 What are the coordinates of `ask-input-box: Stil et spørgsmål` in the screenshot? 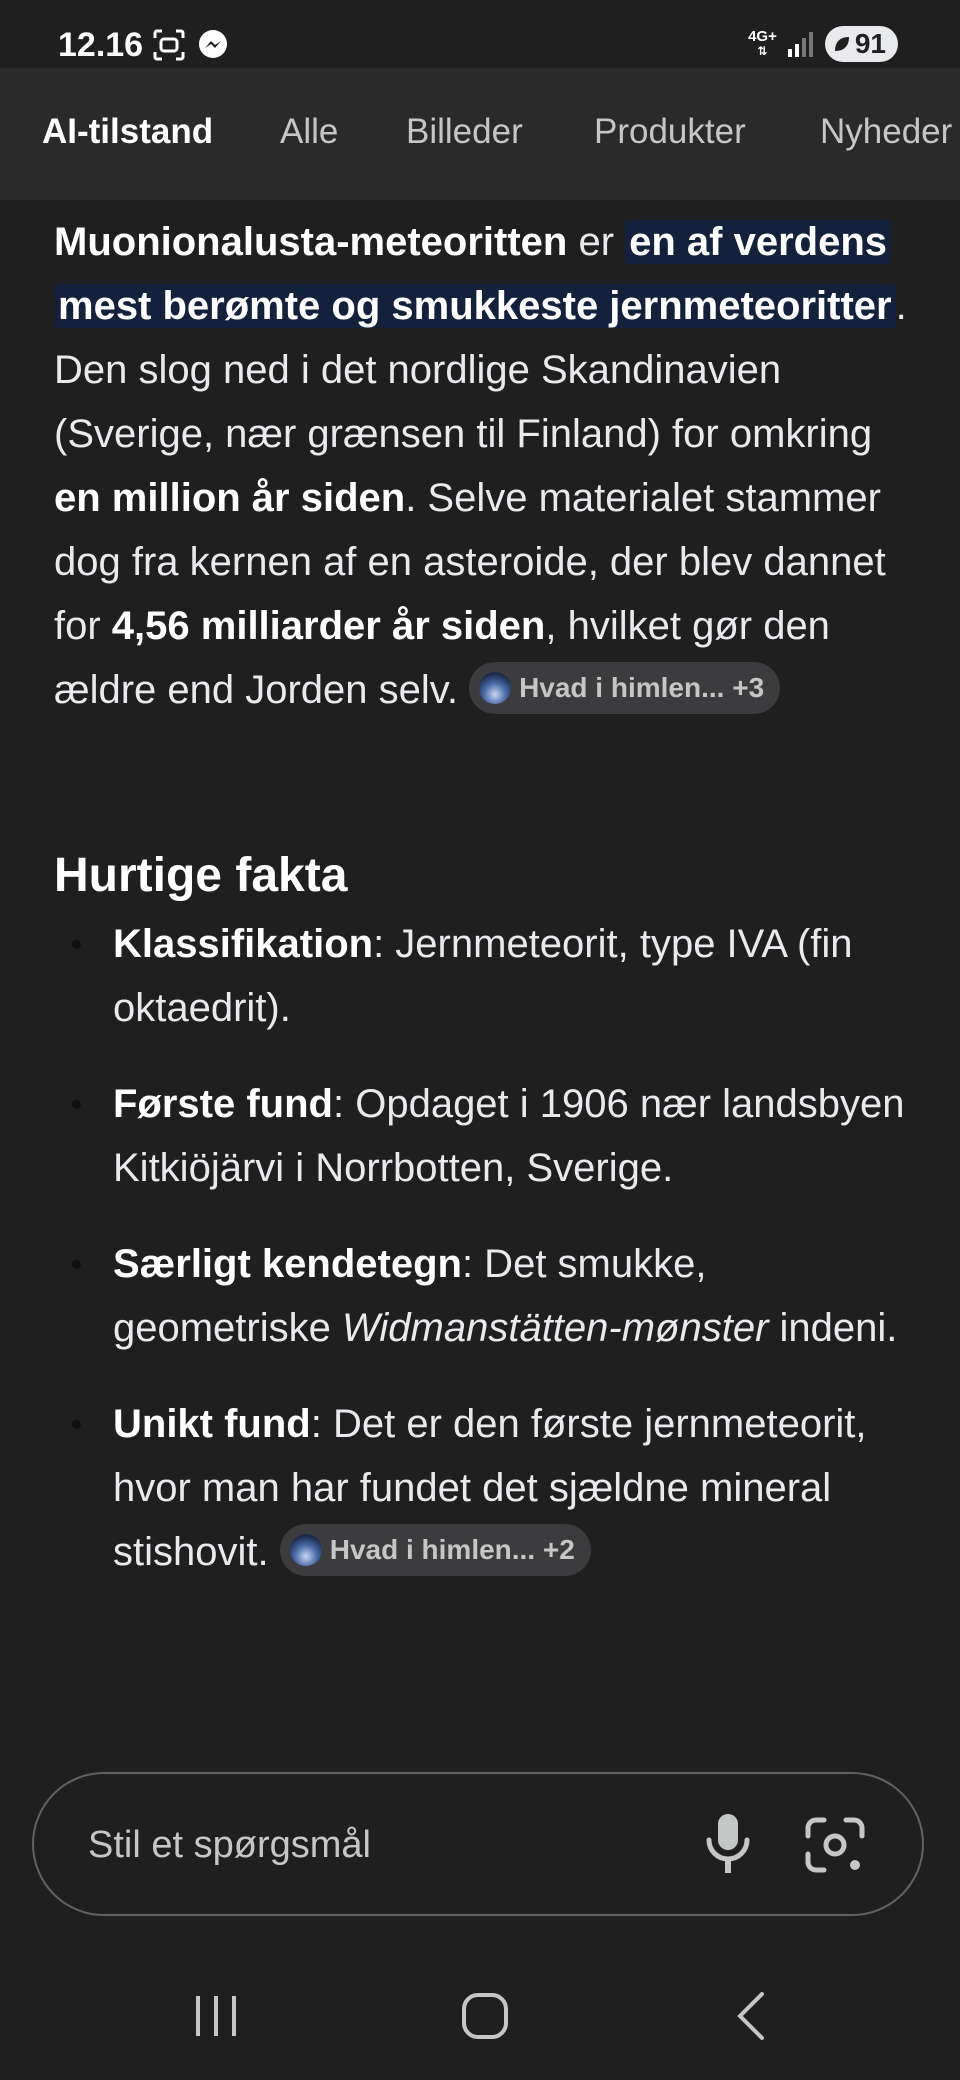 It's located at (478, 1844).